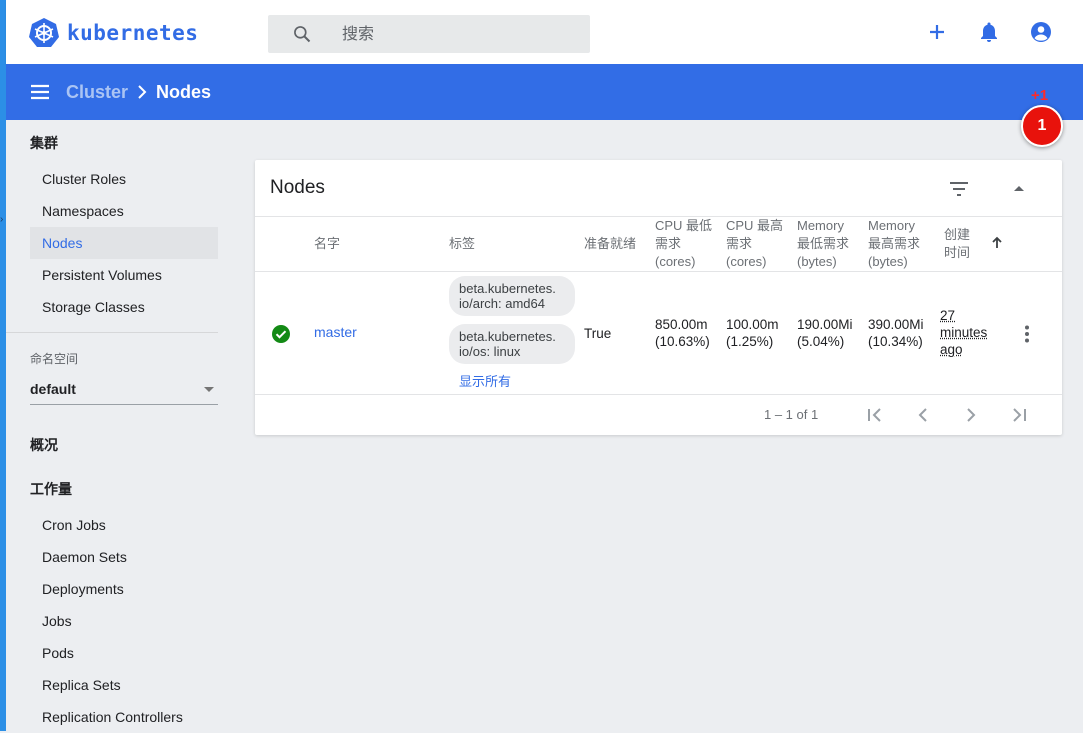  I want to click on sidebar-item-cluster-roles: Cluster Roles, so click(124, 179).